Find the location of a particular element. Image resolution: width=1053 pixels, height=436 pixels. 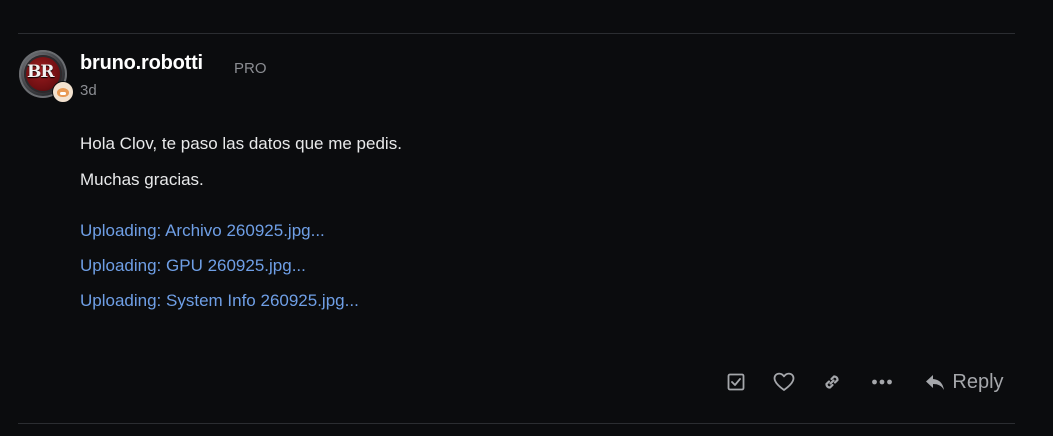

more-icon is located at coordinates (882, 382).